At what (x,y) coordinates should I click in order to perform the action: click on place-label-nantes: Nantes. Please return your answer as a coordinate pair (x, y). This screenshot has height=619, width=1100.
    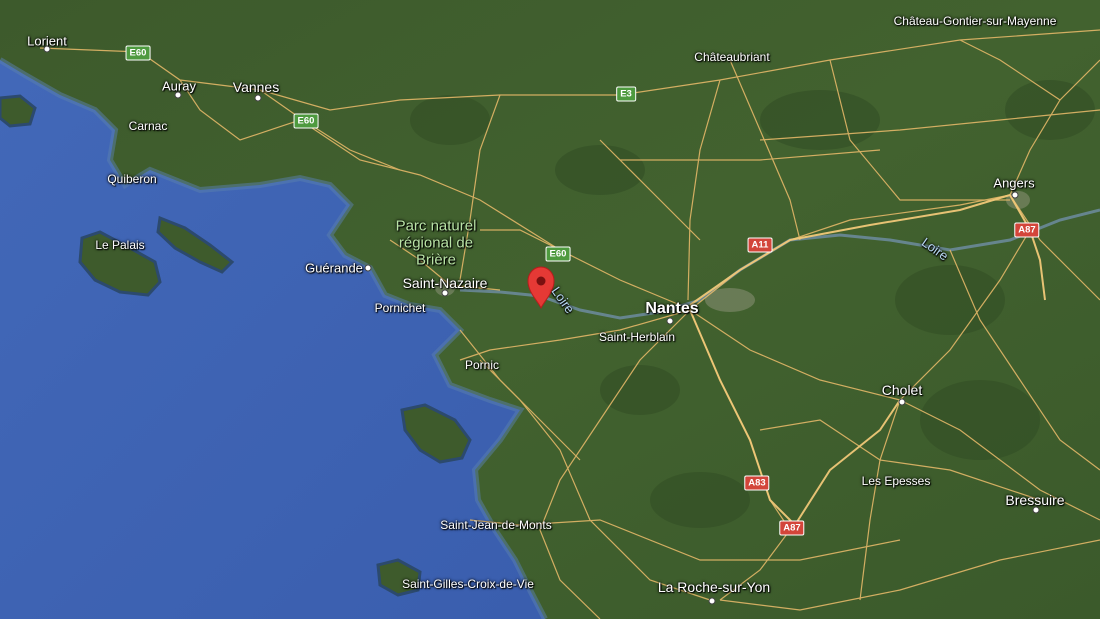
    Looking at the image, I should click on (671, 309).